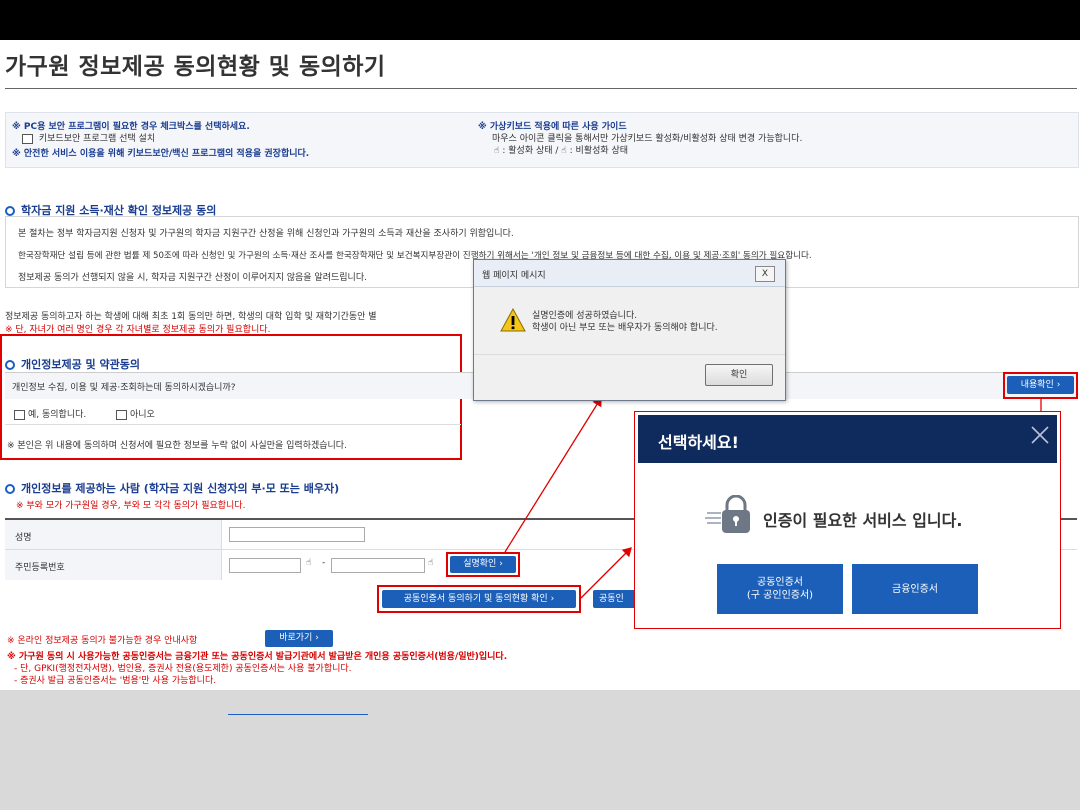  I want to click on joint-certificate-button: 공동인증서 (구 공인인증서), so click(780, 589).